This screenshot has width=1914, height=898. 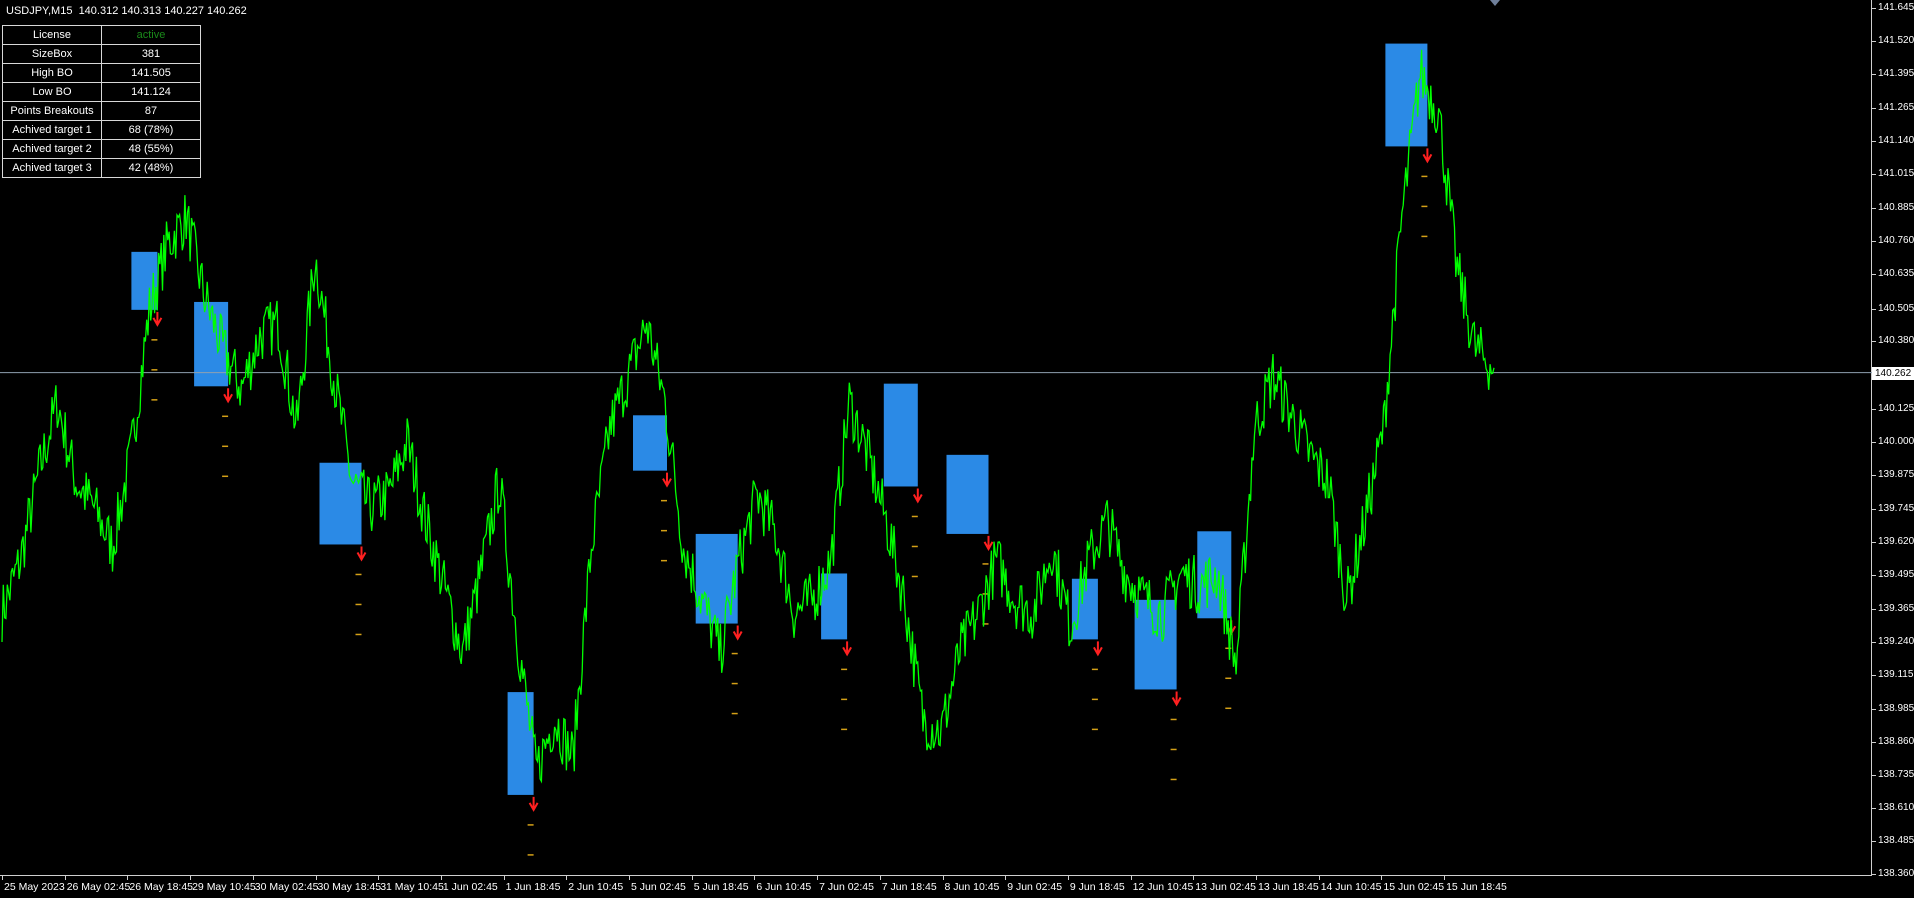 I want to click on time-tick-label: 8 Jun 10:45, so click(x=972, y=887).